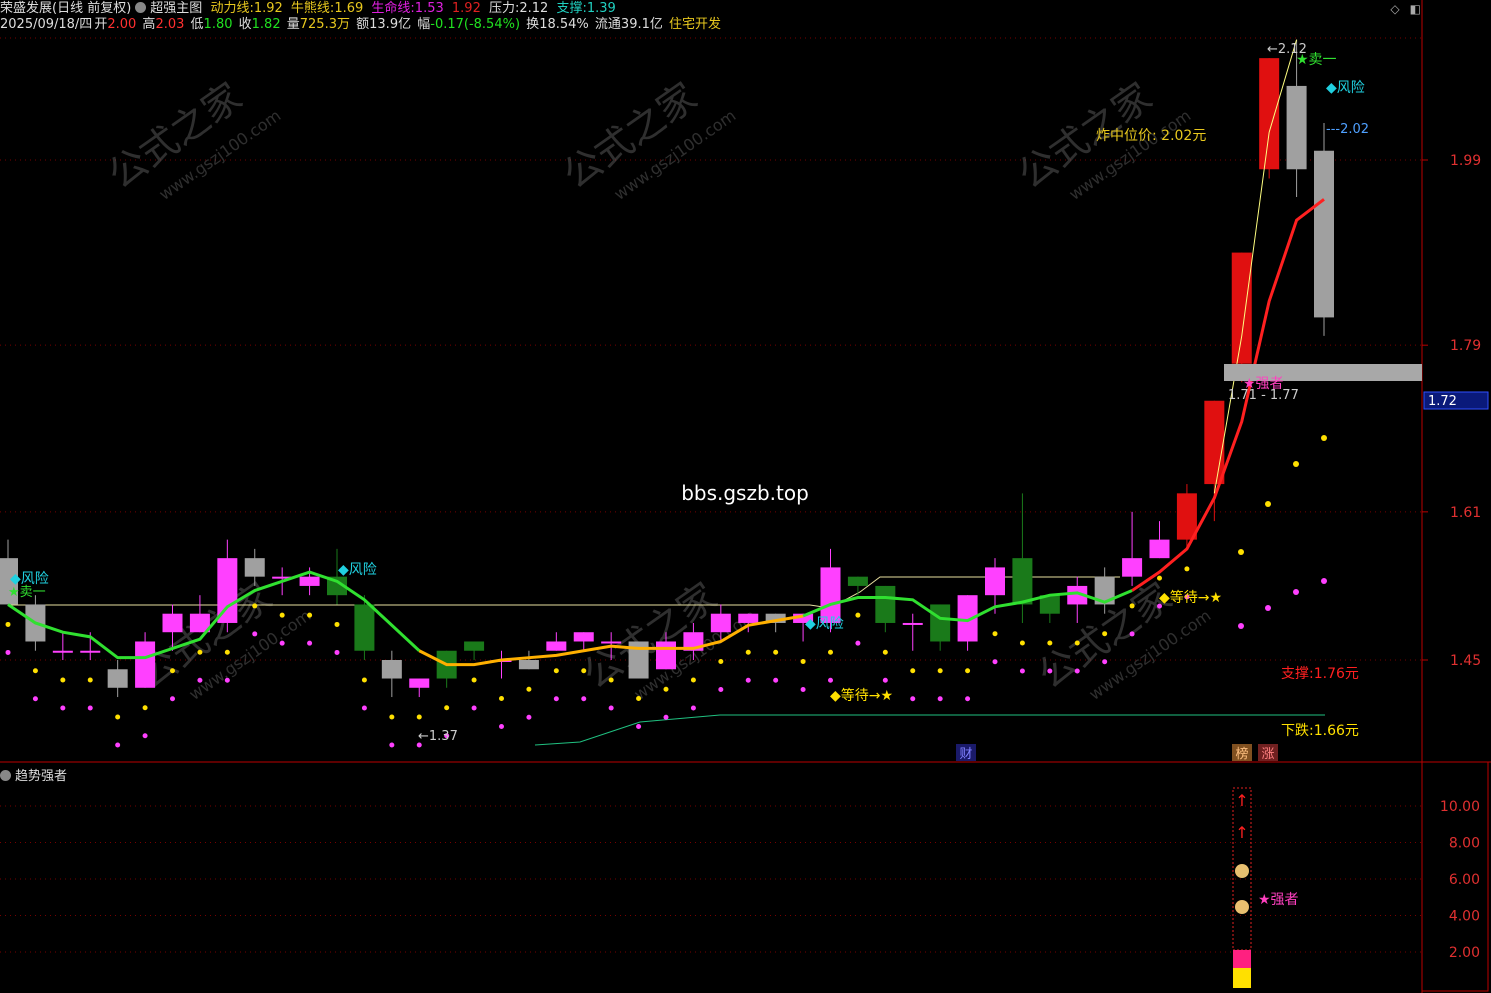 The width and height of the screenshot is (1491, 993). What do you see at coordinates (141, 7) in the screenshot?
I see `dropdown-icon` at bounding box center [141, 7].